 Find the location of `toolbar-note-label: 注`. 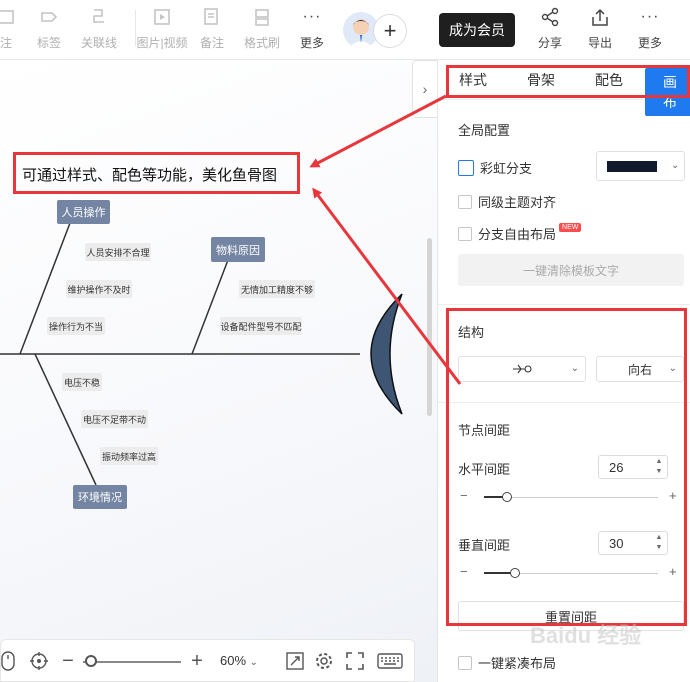

toolbar-note-label: 注 is located at coordinates (6, 43).